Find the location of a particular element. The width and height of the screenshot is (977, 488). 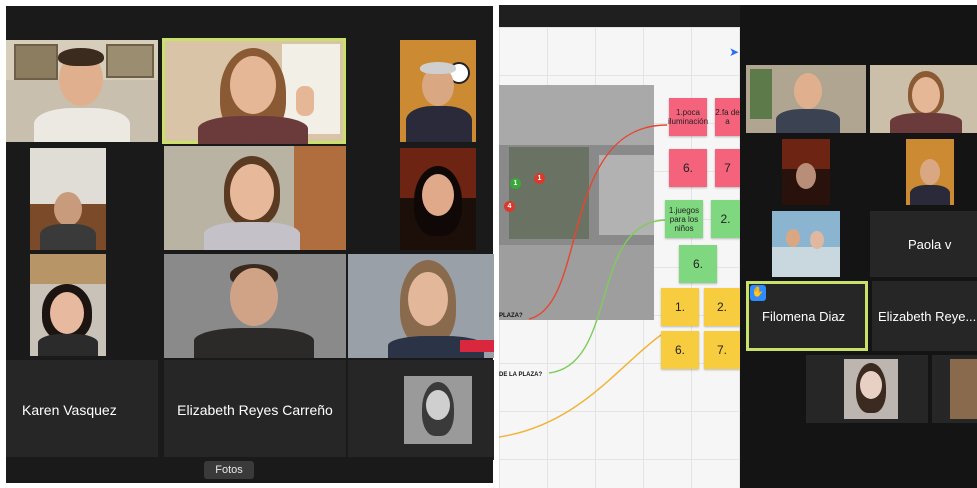

video-tile-young-man is located at coordinates (82, 91).